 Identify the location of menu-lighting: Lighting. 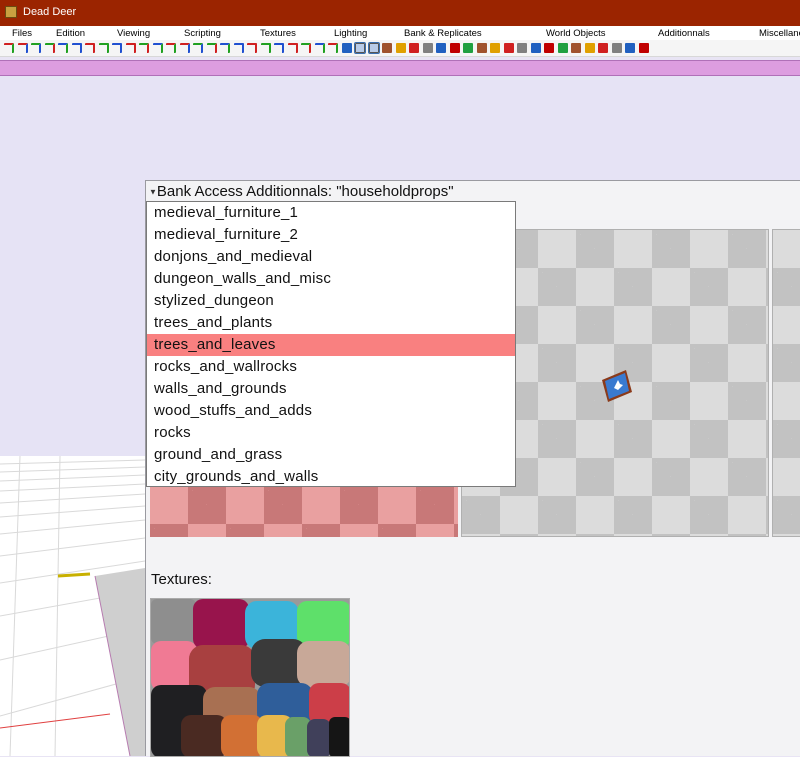
(350, 33).